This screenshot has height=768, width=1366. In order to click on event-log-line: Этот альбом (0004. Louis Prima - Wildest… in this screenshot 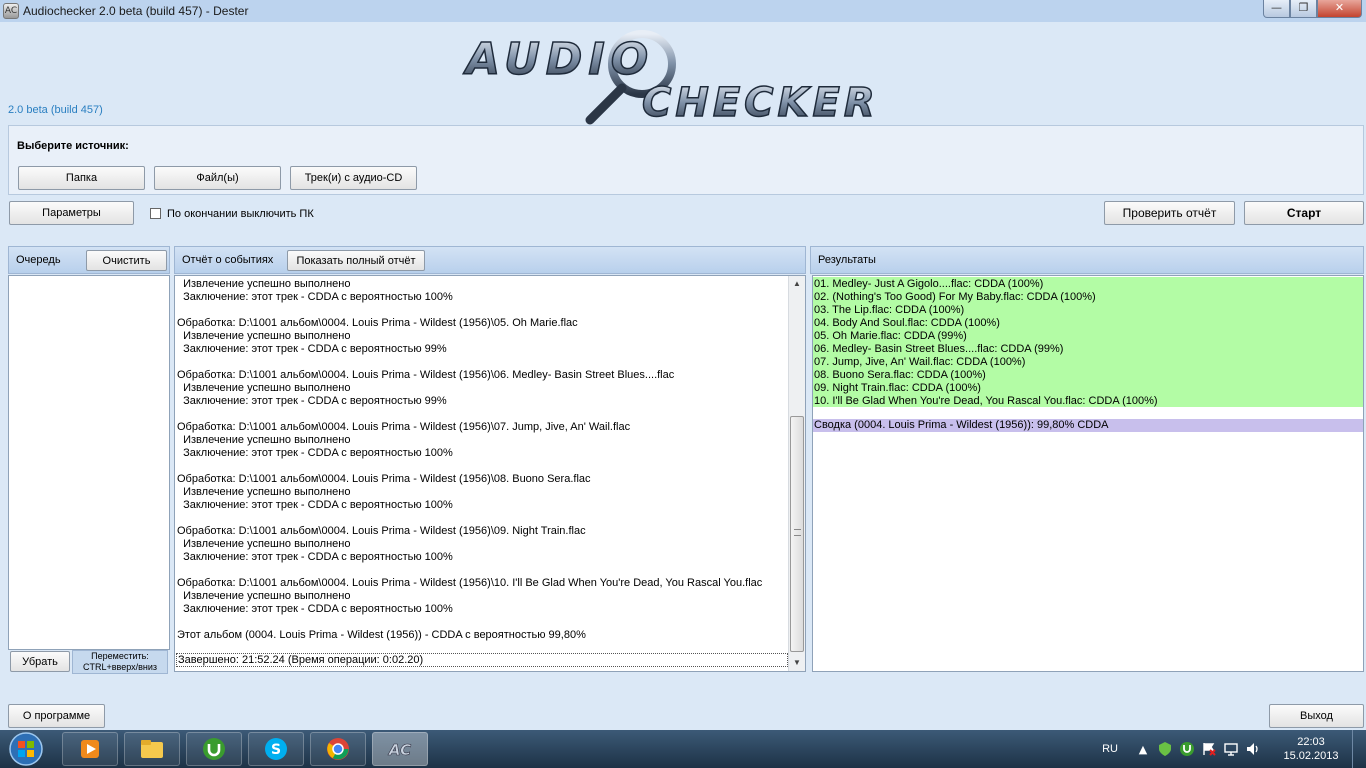, I will do `click(381, 635)`.